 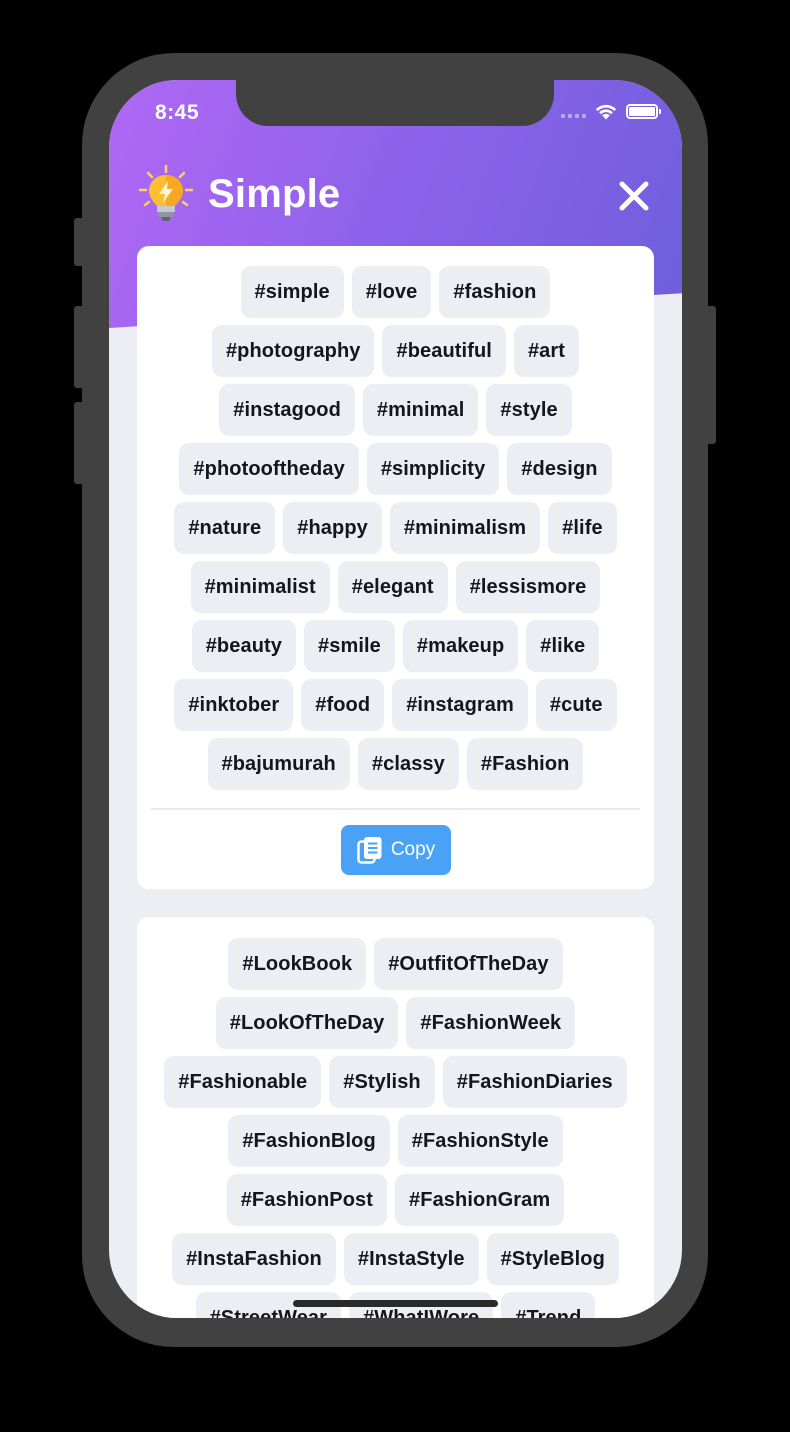 What do you see at coordinates (408, 764) in the screenshot?
I see `hashtag-chip: #classy` at bounding box center [408, 764].